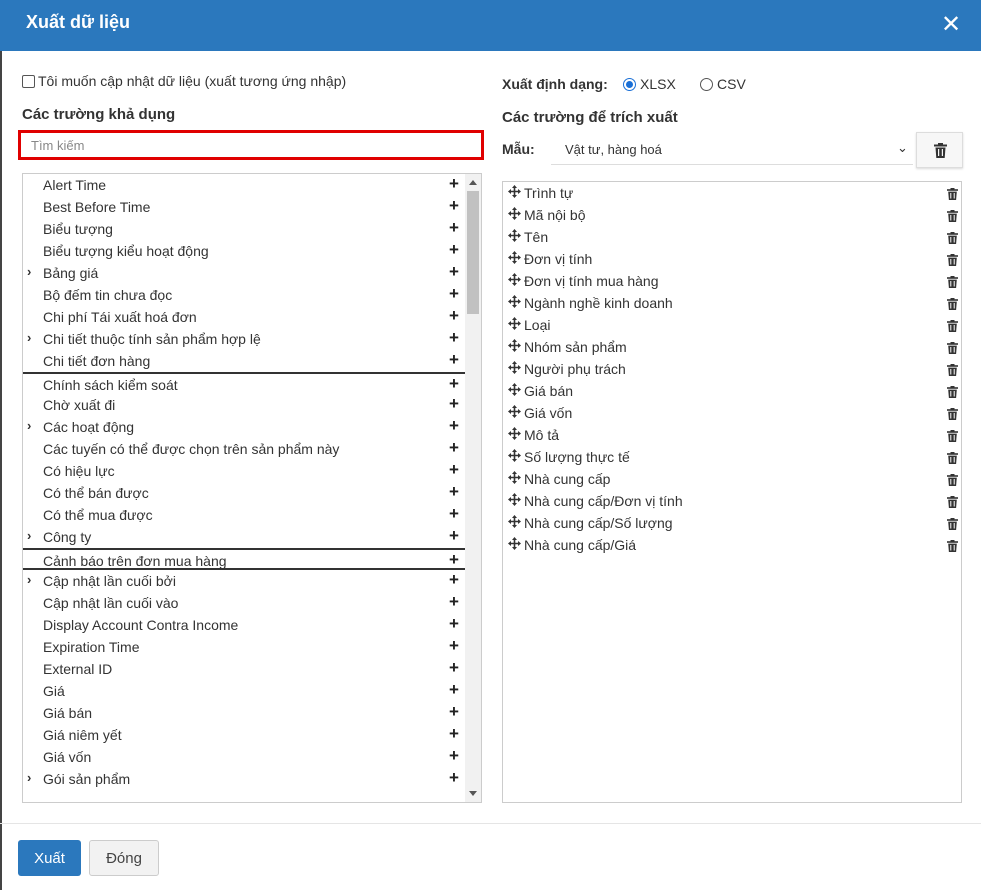 Image resolution: width=981 pixels, height=890 pixels. Describe the element at coordinates (244, 757) in the screenshot. I see `available-field-item: Giá vốn +` at that location.